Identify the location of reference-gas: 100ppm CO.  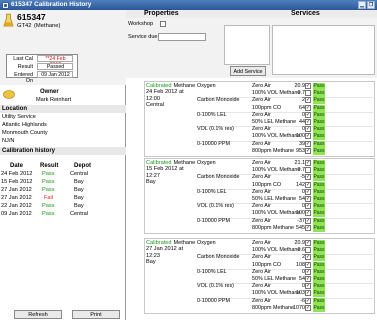
(267, 107).